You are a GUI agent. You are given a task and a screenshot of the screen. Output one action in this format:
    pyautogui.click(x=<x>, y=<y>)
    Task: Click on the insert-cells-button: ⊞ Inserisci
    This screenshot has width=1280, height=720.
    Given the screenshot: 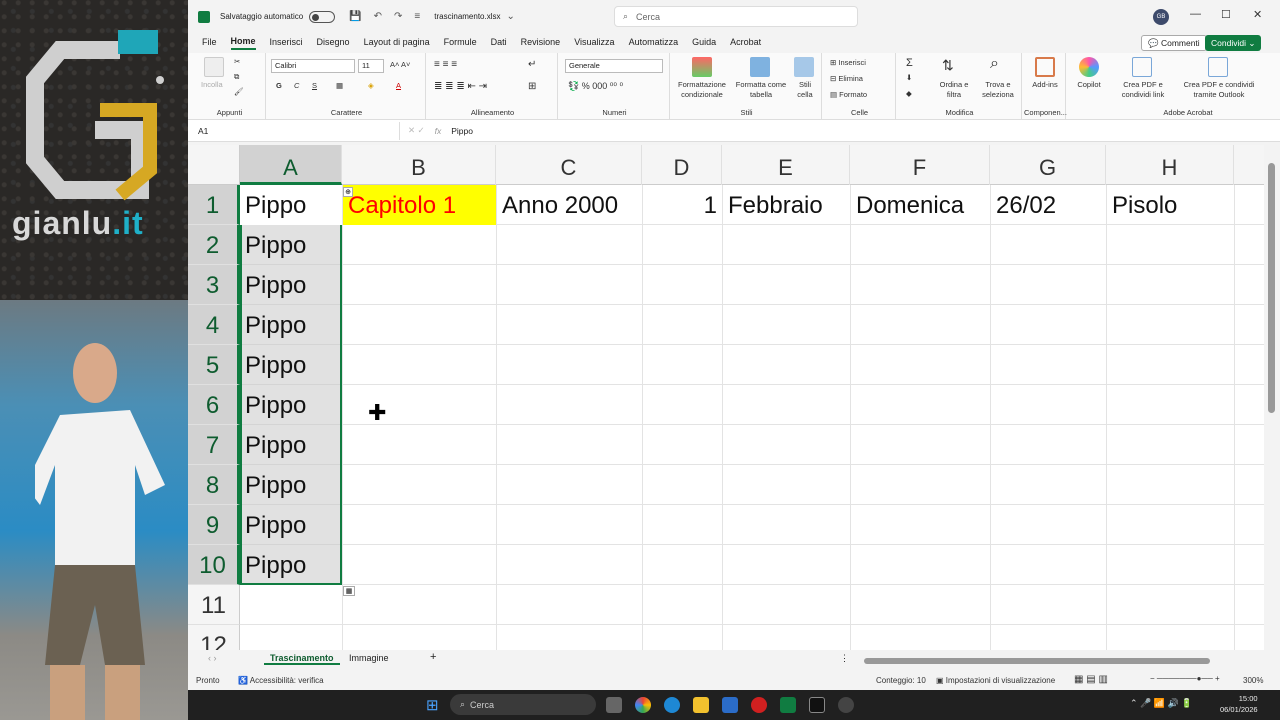 What is the action you would take?
    pyautogui.click(x=848, y=62)
    